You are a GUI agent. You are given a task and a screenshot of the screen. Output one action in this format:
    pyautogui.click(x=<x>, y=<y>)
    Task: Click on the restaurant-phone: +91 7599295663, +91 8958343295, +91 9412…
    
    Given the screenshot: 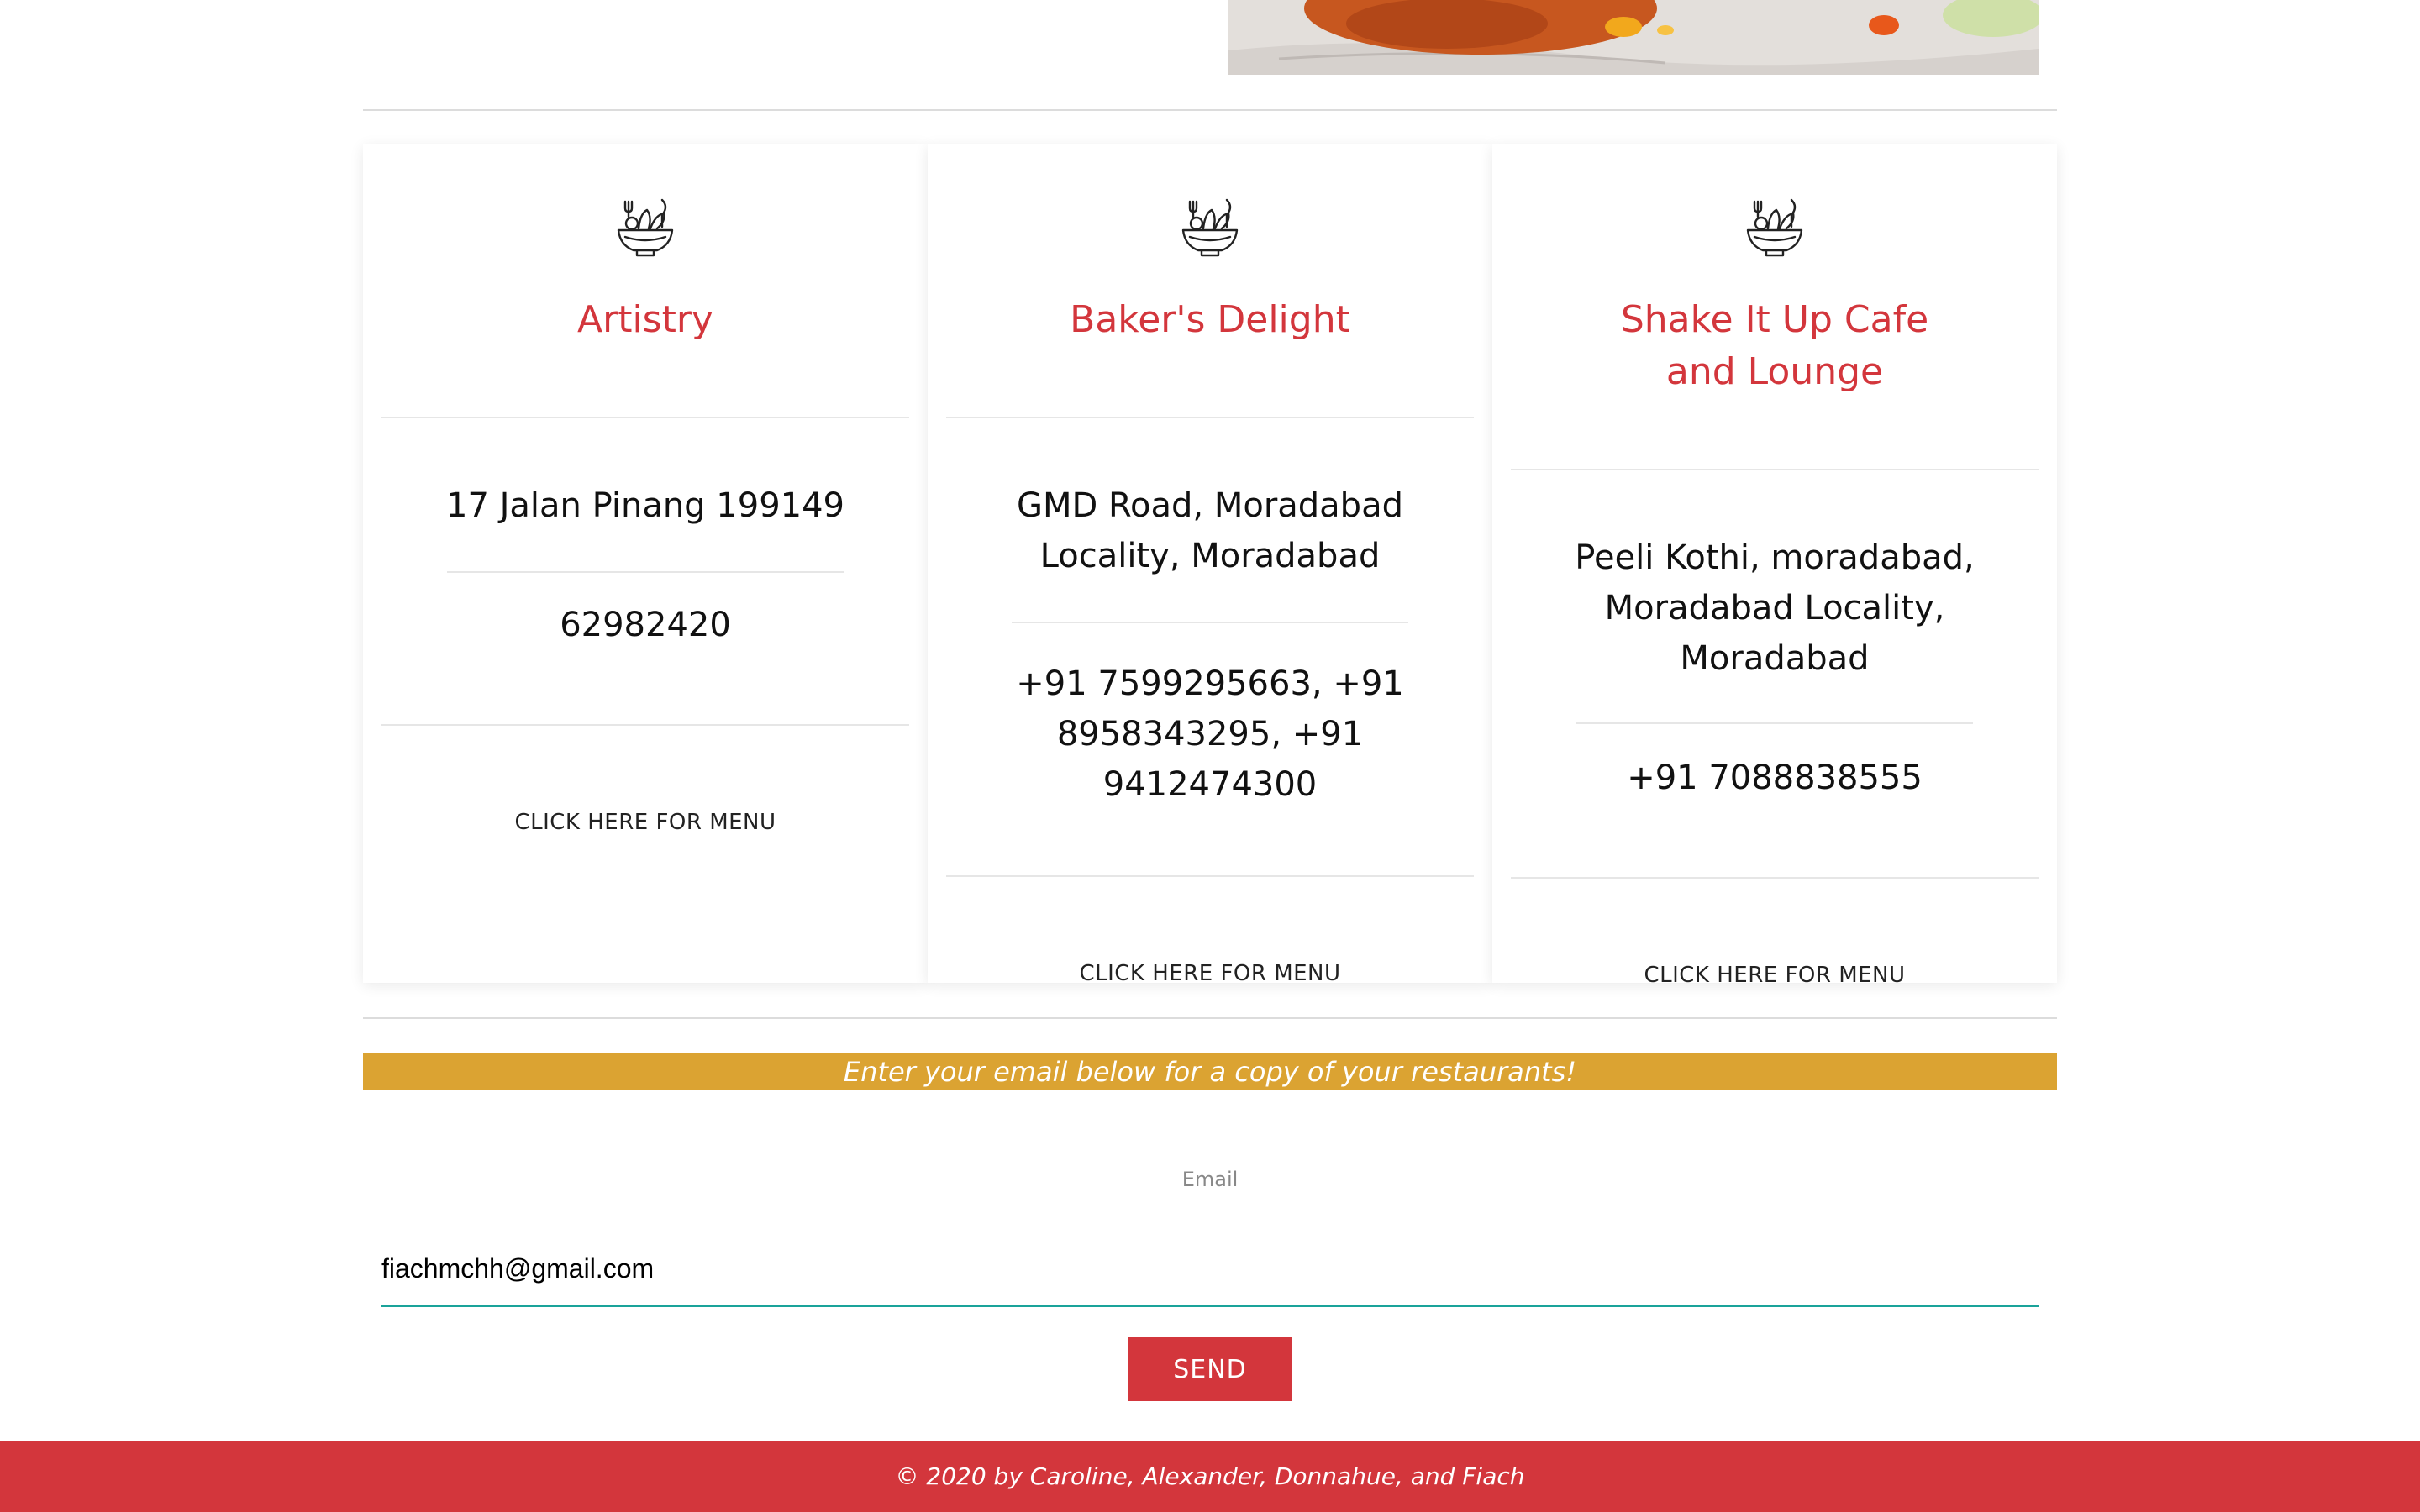 What is the action you would take?
    pyautogui.click(x=1210, y=734)
    